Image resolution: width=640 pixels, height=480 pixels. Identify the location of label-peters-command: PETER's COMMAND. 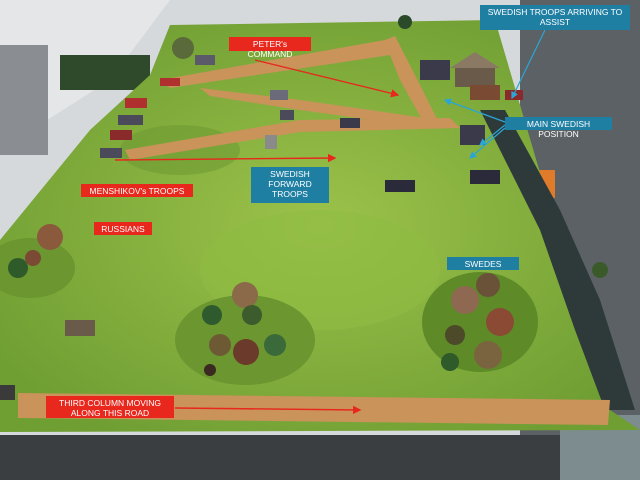
(270, 48).